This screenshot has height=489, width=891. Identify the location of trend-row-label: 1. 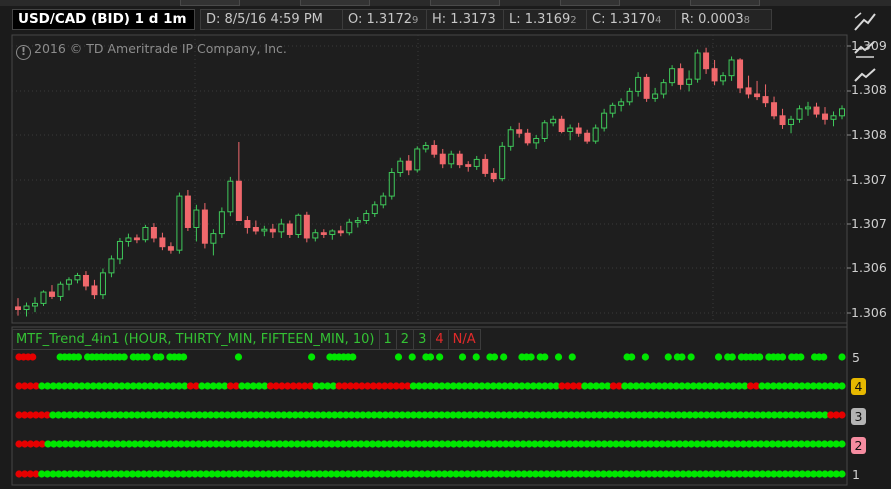
(856, 474).